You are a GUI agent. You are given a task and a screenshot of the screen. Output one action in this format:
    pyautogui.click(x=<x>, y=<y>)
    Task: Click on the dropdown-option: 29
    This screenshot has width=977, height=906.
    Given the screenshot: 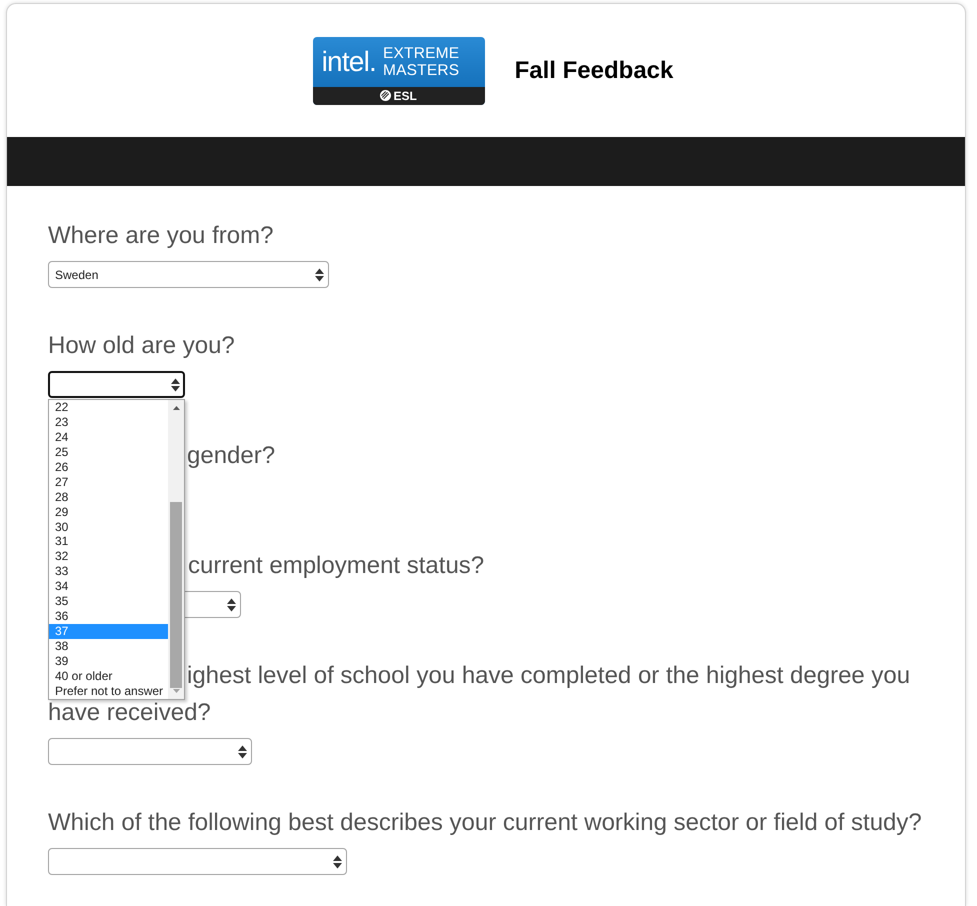 What is the action you would take?
    pyautogui.click(x=108, y=512)
    